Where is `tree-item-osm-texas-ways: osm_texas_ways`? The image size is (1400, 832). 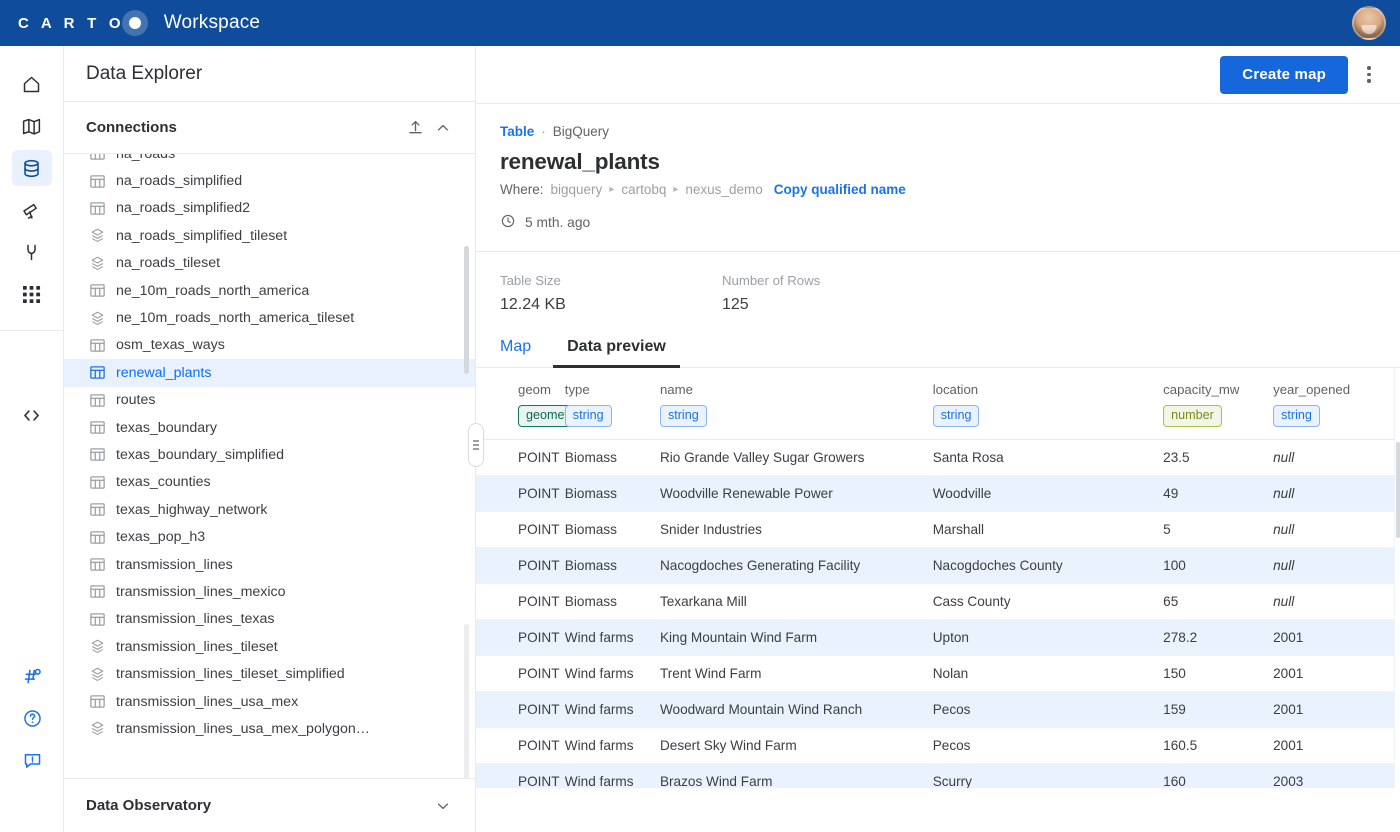 tree-item-osm-texas-ways: osm_texas_ways is located at coordinates (269, 345).